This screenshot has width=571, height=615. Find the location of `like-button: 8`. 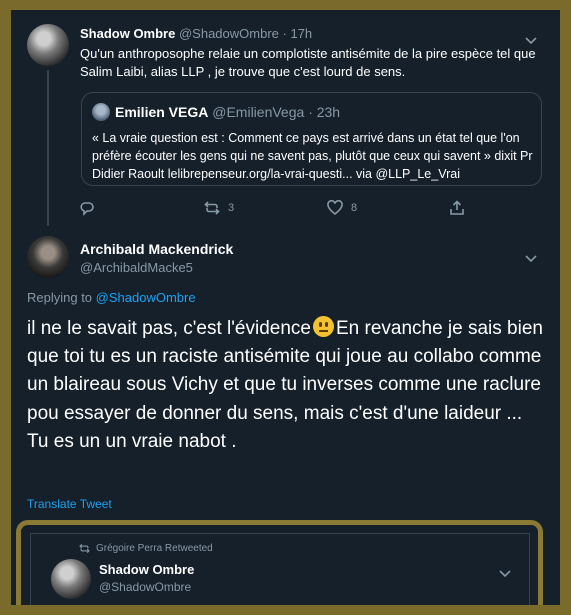

like-button: 8 is located at coordinates (342, 208).